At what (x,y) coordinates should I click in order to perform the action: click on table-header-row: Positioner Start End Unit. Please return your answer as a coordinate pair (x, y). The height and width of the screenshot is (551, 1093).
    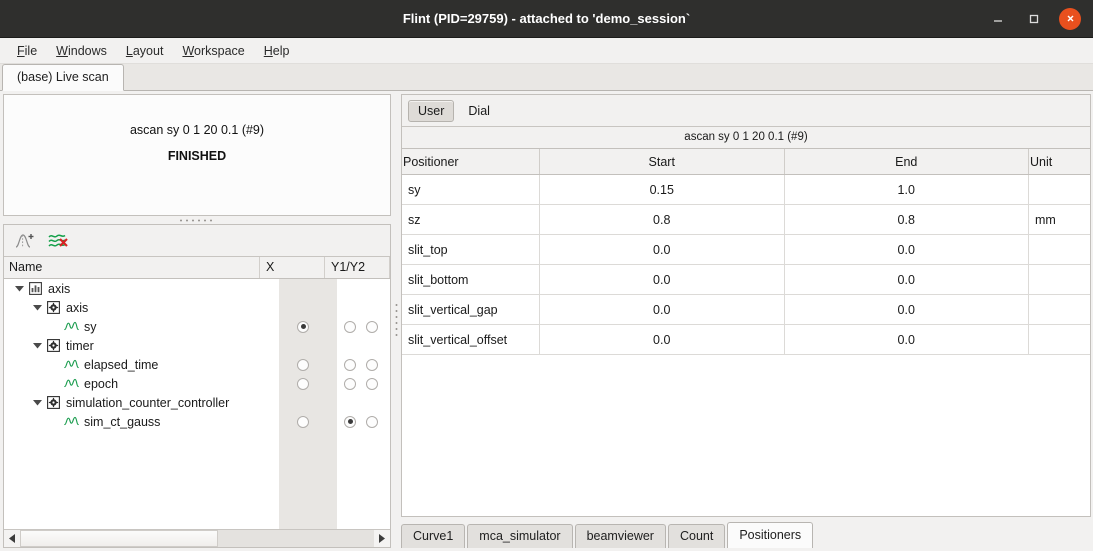
    Looking at the image, I should click on (746, 162).